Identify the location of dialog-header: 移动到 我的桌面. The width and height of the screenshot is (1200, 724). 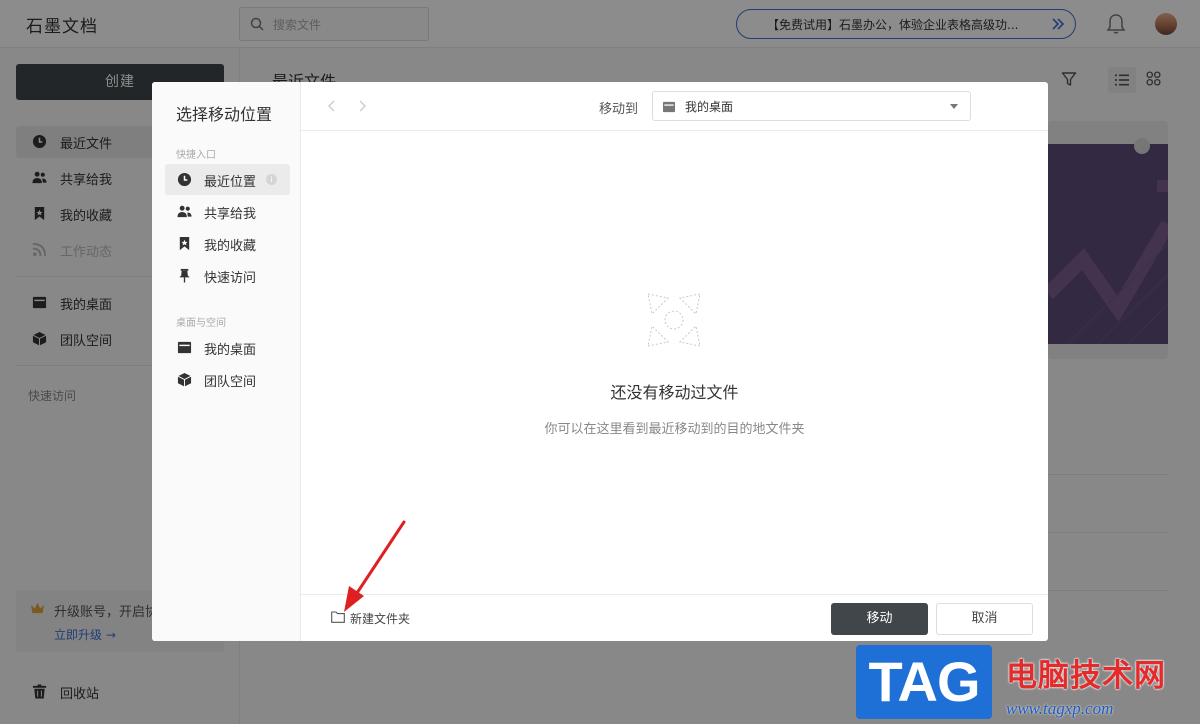
(674, 106).